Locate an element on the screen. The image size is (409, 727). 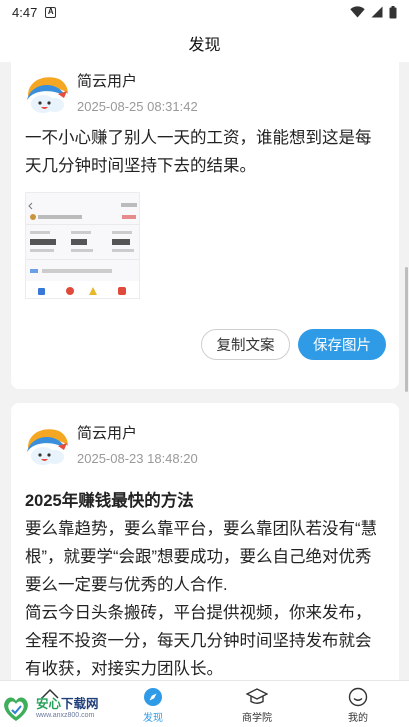
watermark-logo-icon is located at coordinates (16, 708).